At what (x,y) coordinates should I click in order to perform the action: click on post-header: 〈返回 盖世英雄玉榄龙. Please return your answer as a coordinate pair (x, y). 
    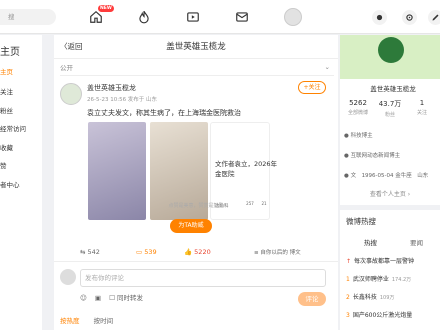
    Looking at the image, I should click on (196, 47).